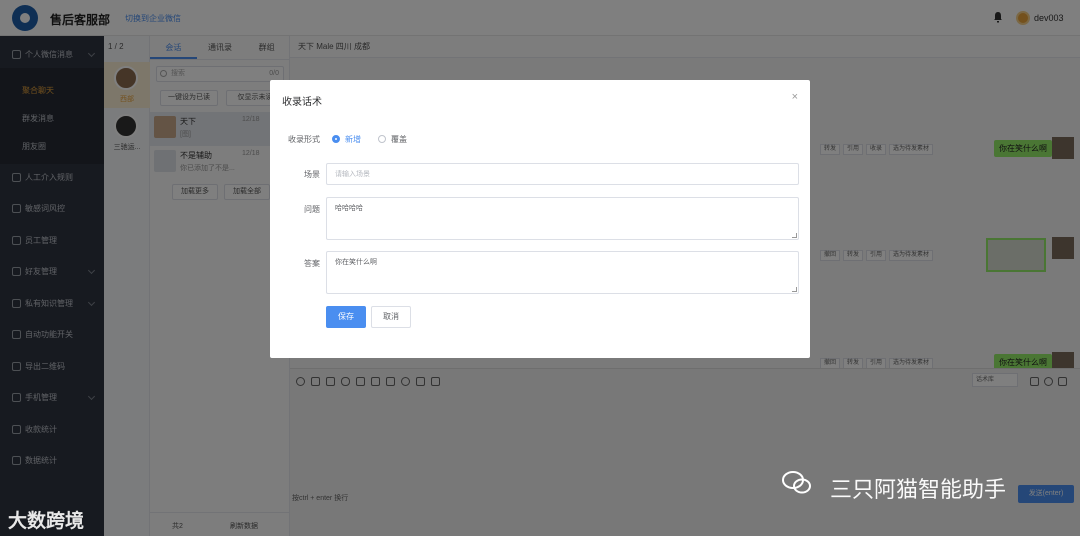 The image size is (1080, 536). I want to click on cancel-button: 取消, so click(391, 317).